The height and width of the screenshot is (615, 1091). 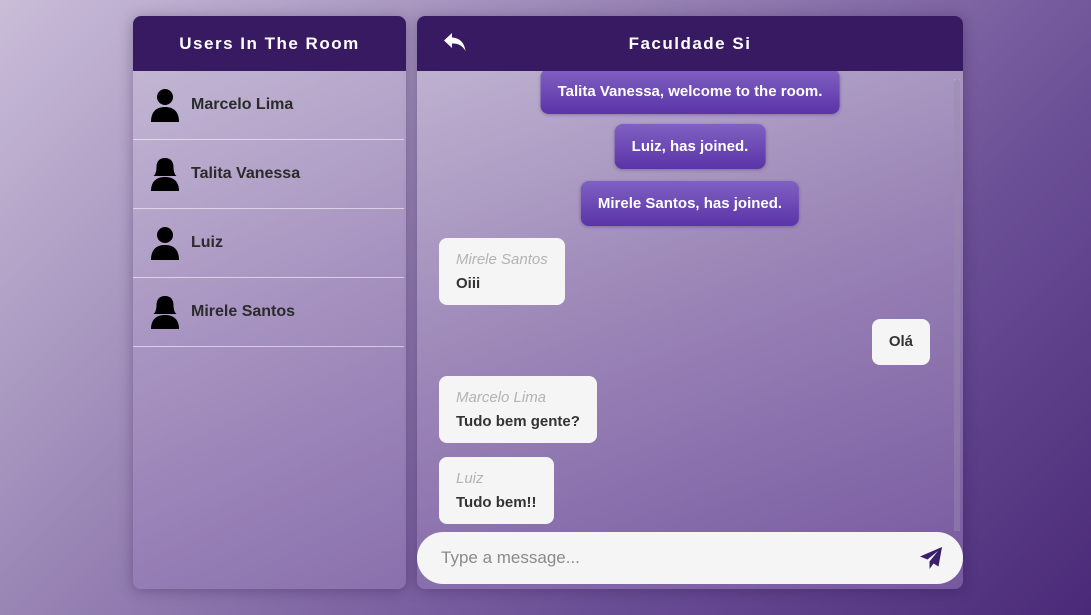 I want to click on message-bubble: Luiz Tudo bem!!, so click(x=496, y=490).